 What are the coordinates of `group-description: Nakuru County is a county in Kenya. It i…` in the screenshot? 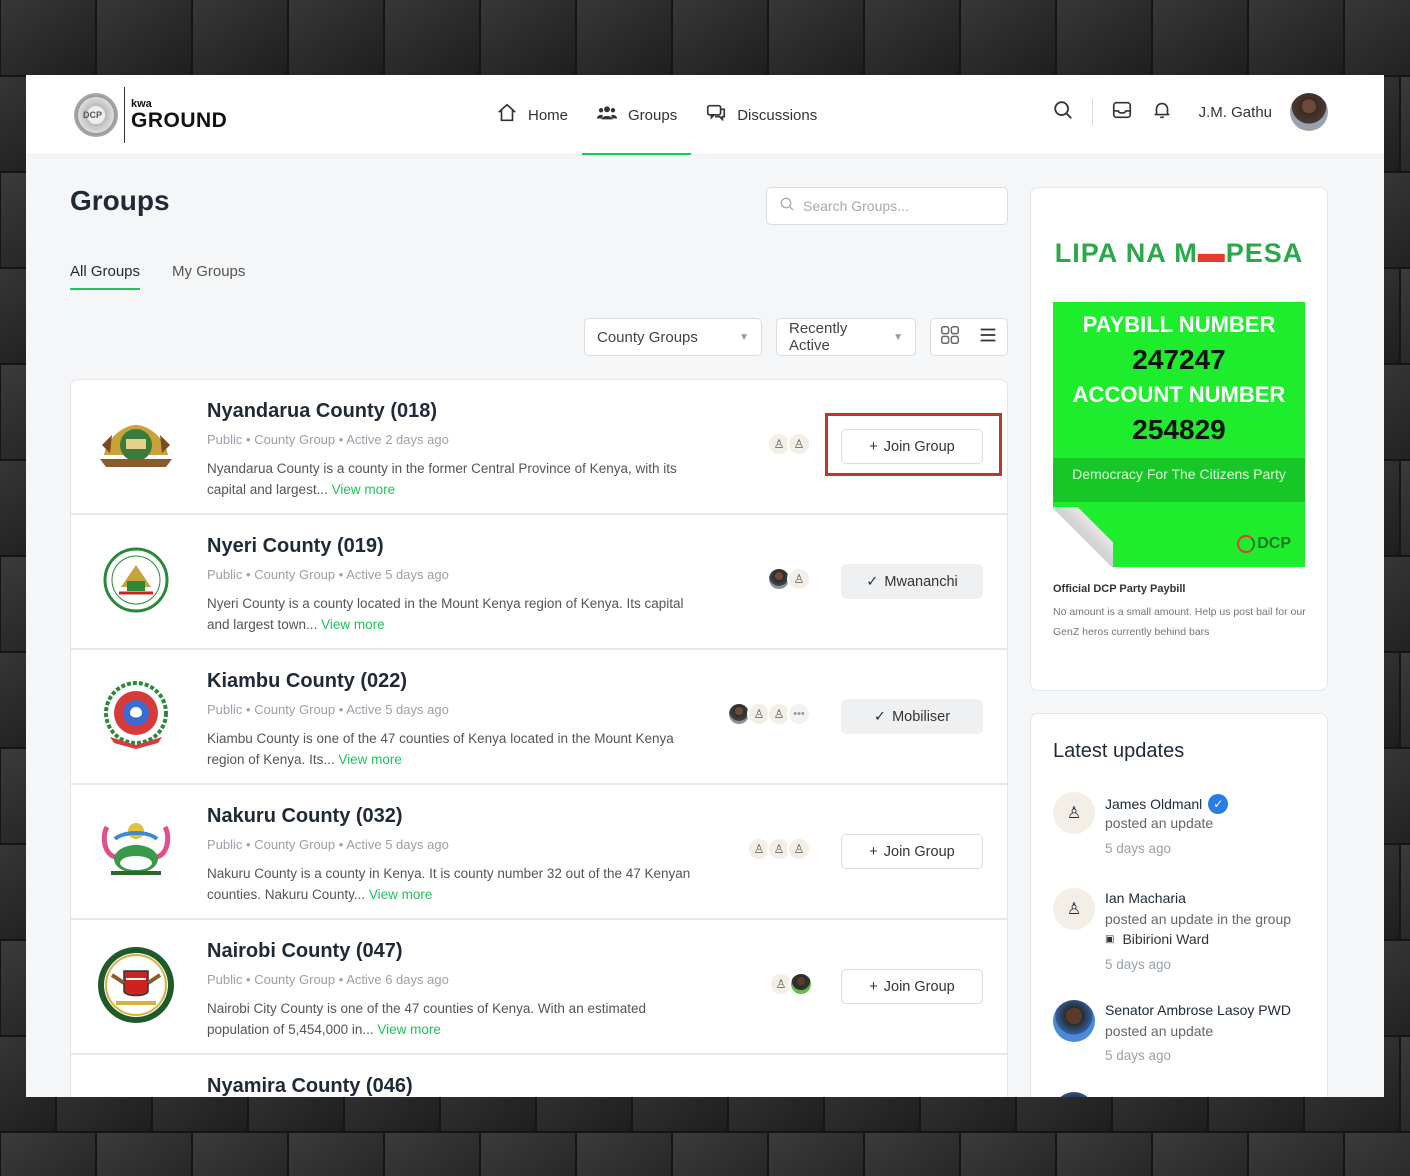 It's located at (457, 884).